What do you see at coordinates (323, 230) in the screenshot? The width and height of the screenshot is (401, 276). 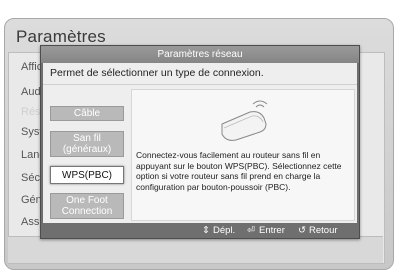 I see `return-label: Retour` at bounding box center [323, 230].